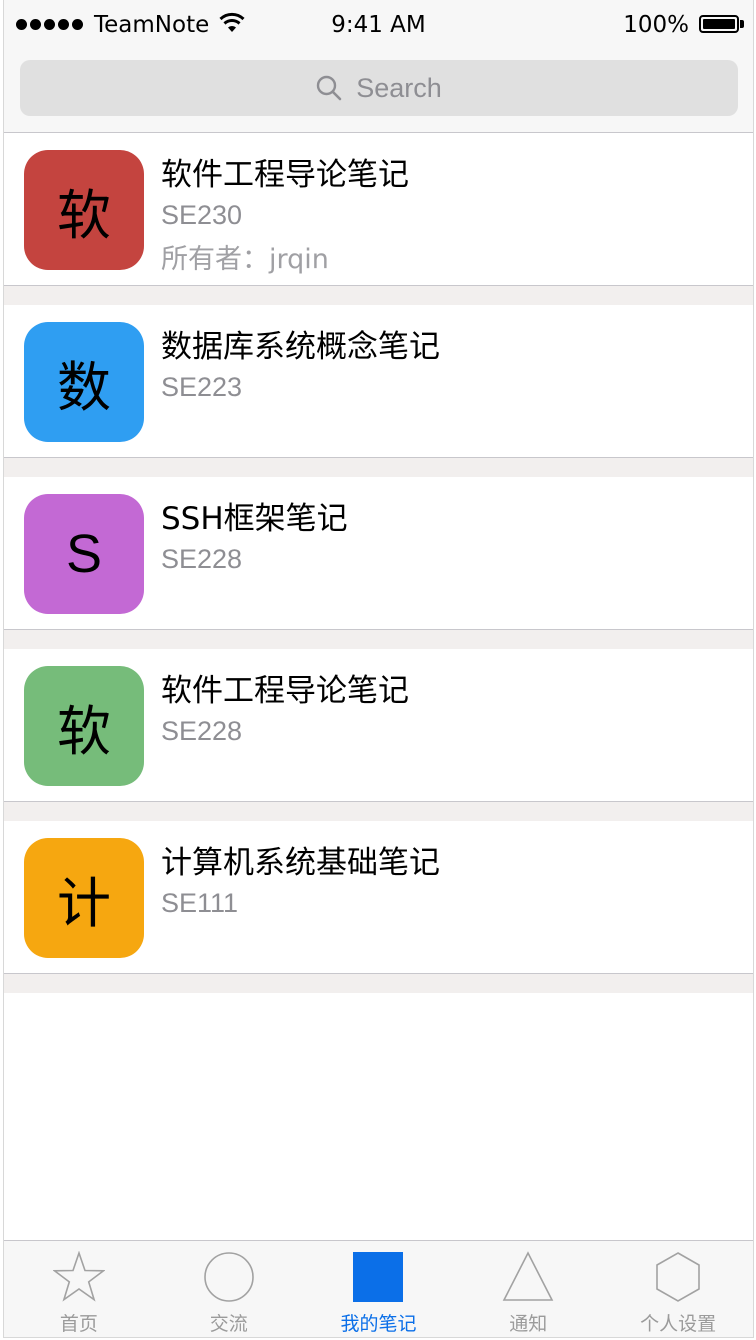 This screenshot has width=756, height=1340. Describe the element at coordinates (84, 554) in the screenshot. I see `note-avatar: S` at that location.